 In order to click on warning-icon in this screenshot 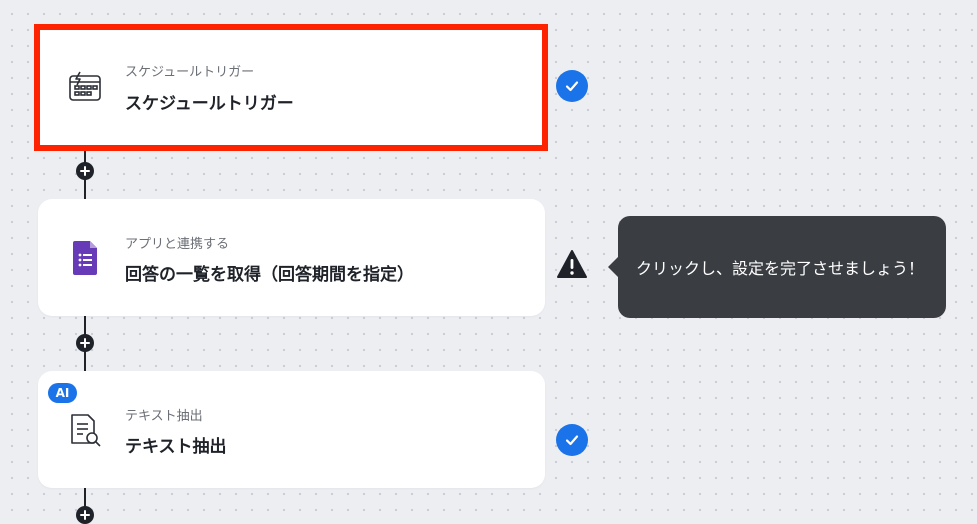, I will do `click(572, 264)`.